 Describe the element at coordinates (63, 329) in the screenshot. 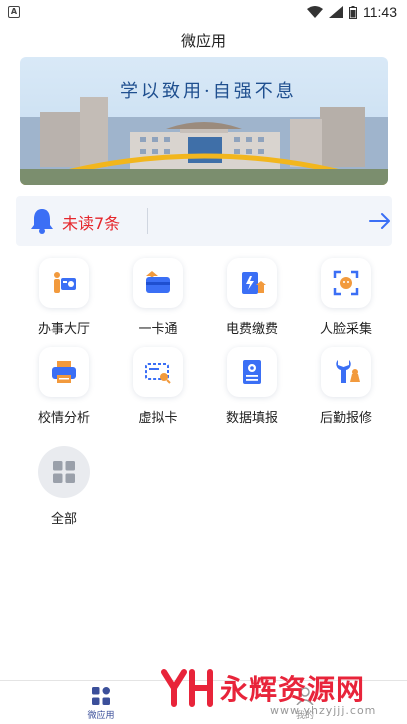

I see `app-label: 办事大厅` at that location.